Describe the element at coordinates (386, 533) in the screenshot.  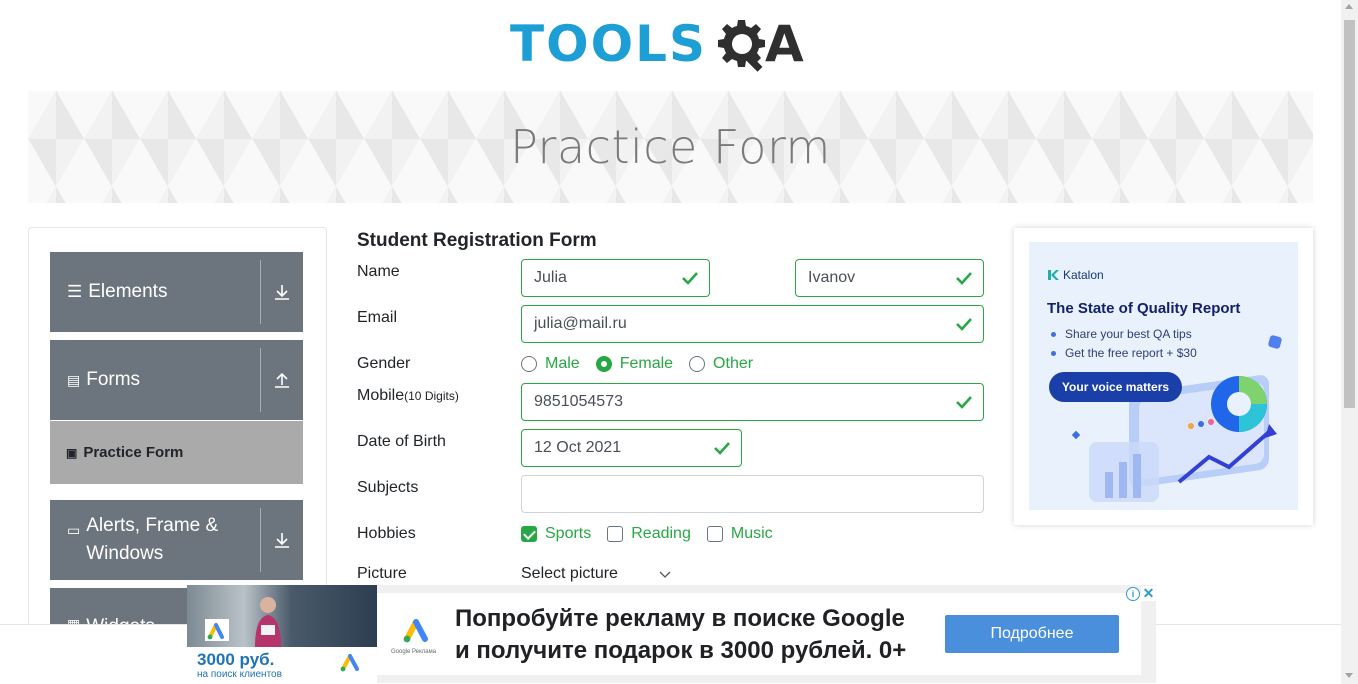
I see `hobbies-label: Hobbies` at that location.